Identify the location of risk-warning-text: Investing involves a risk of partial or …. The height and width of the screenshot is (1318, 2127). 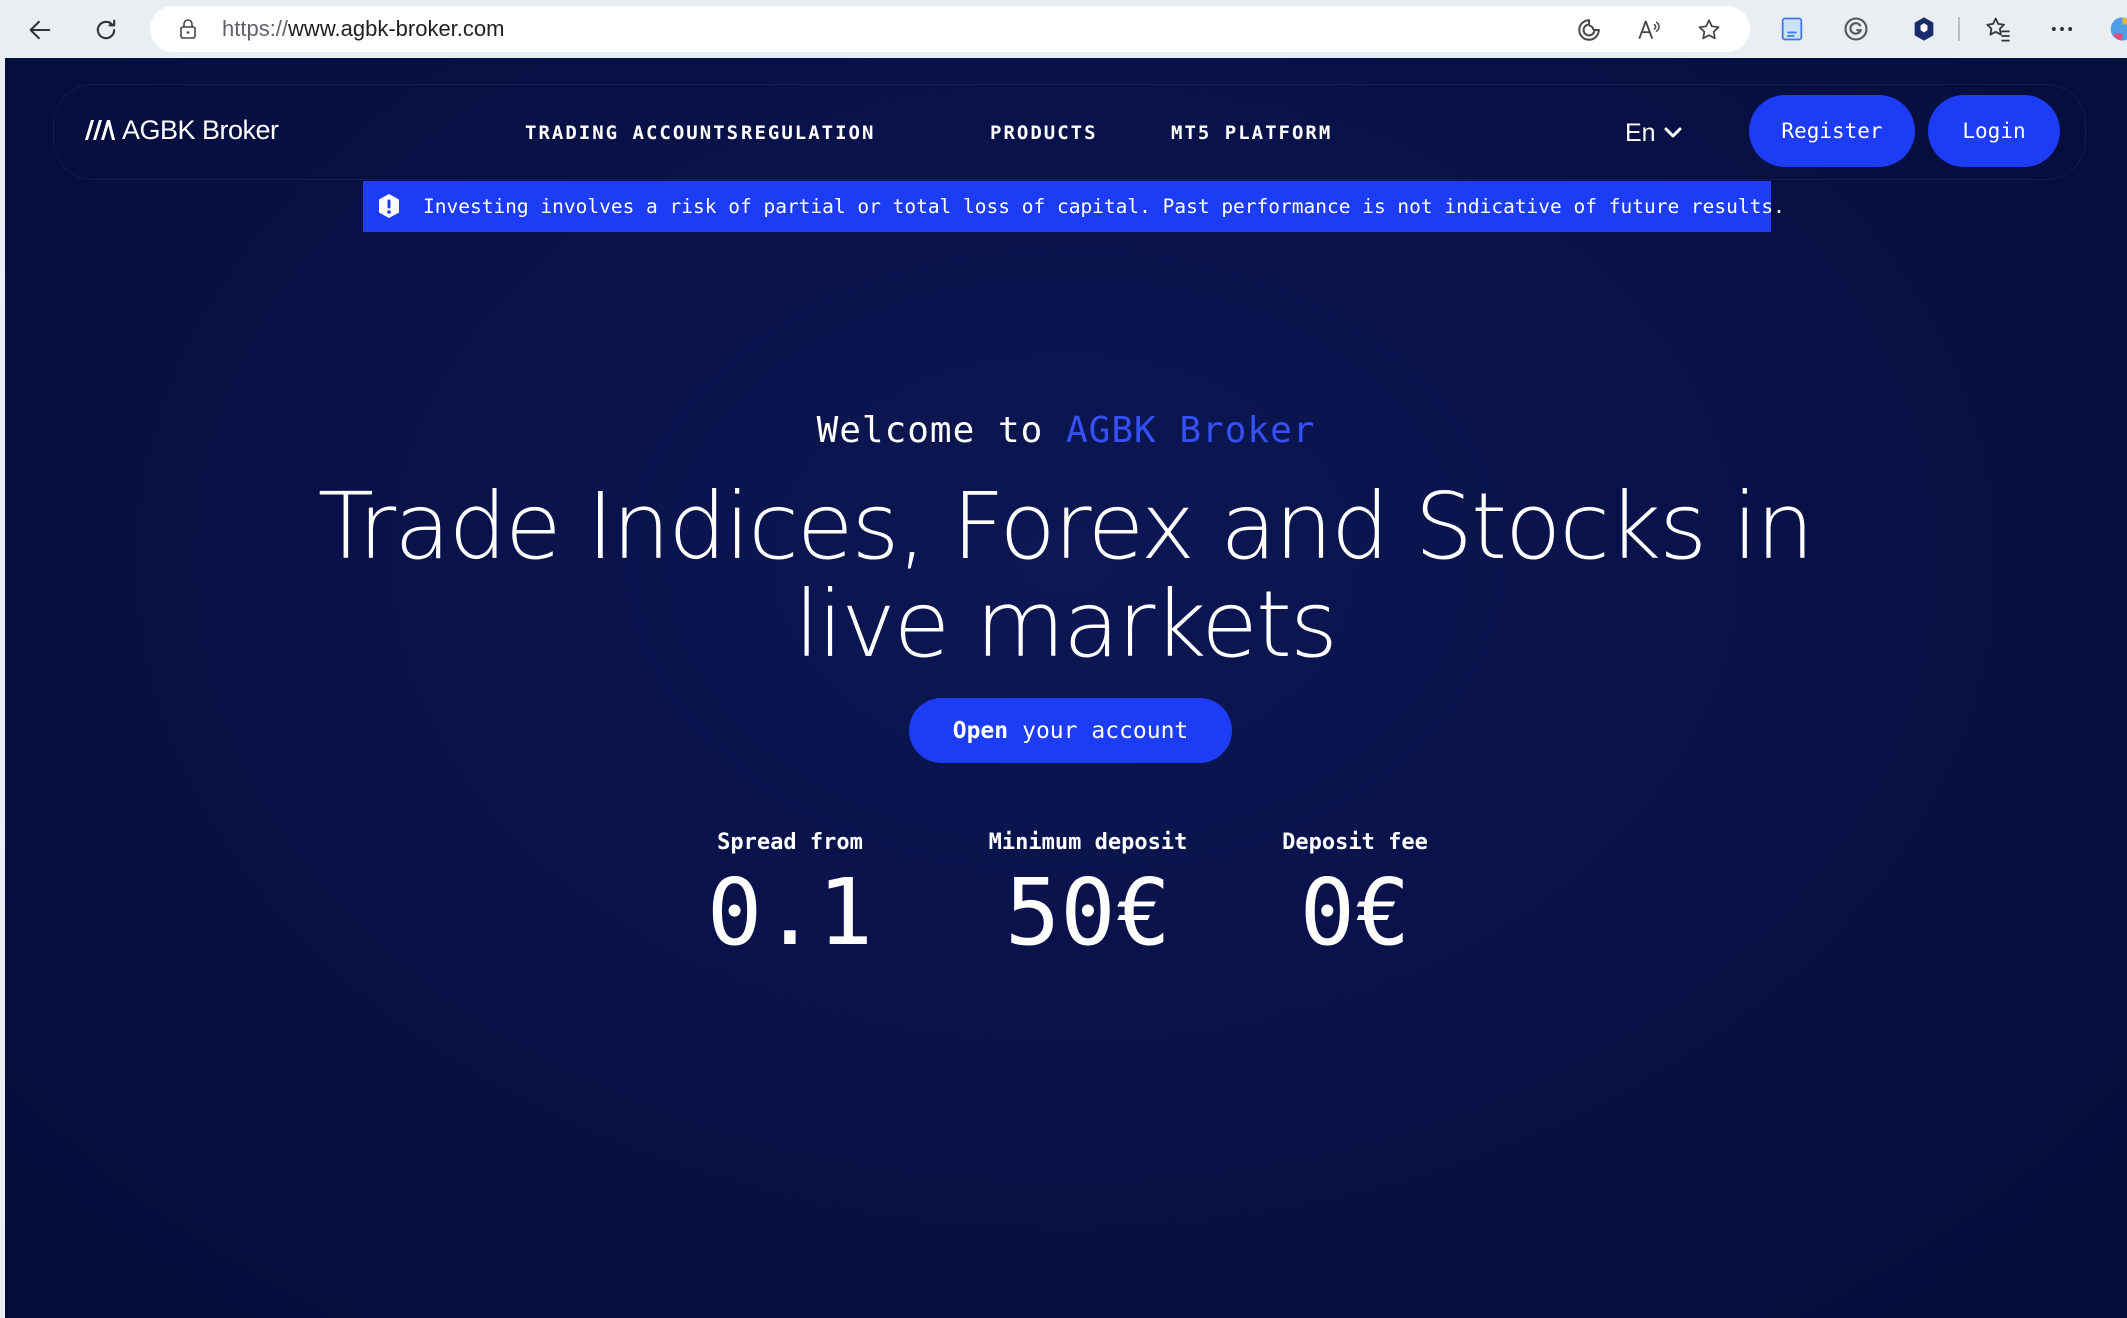
(1104, 206).